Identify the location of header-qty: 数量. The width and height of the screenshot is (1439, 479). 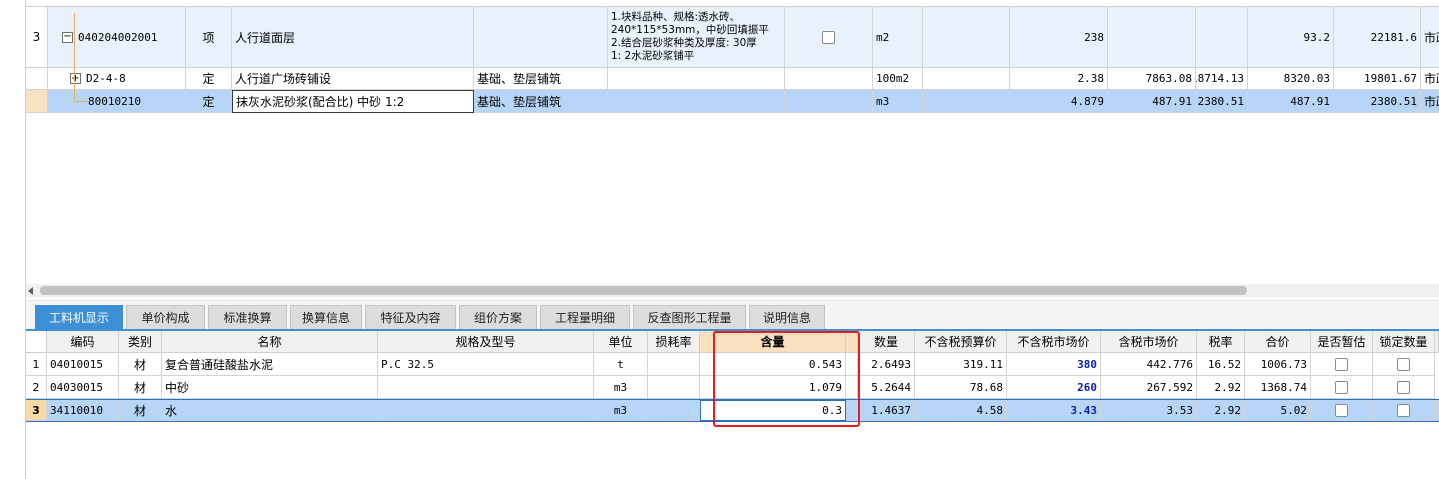
(886, 342).